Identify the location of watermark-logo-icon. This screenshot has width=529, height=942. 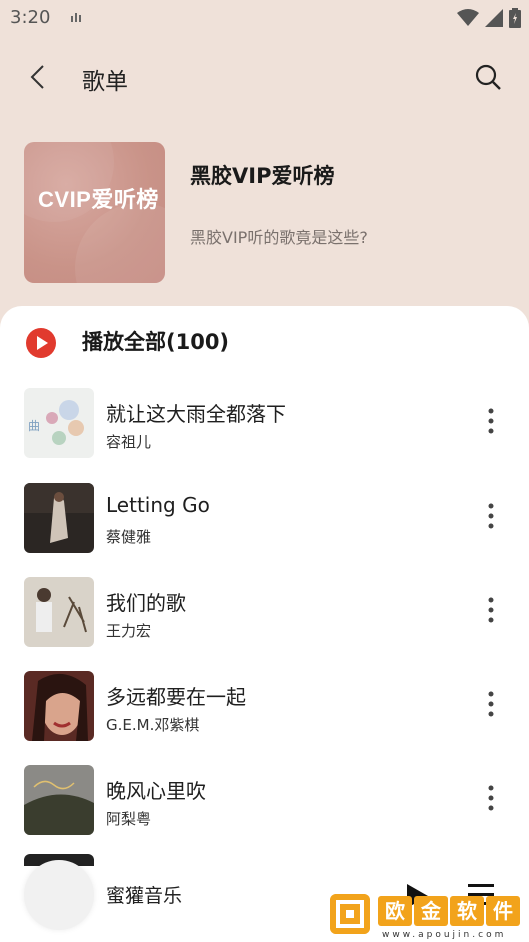
(350, 914).